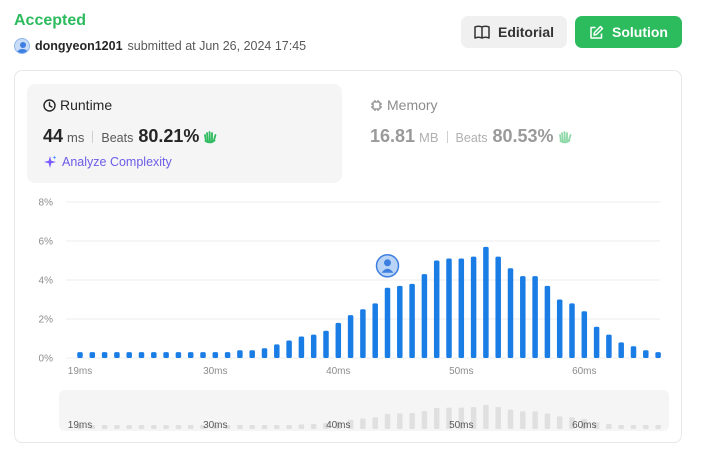 The image size is (713, 455). Describe the element at coordinates (338, 371) in the screenshot. I see `x-tick-label: 40ms` at that location.